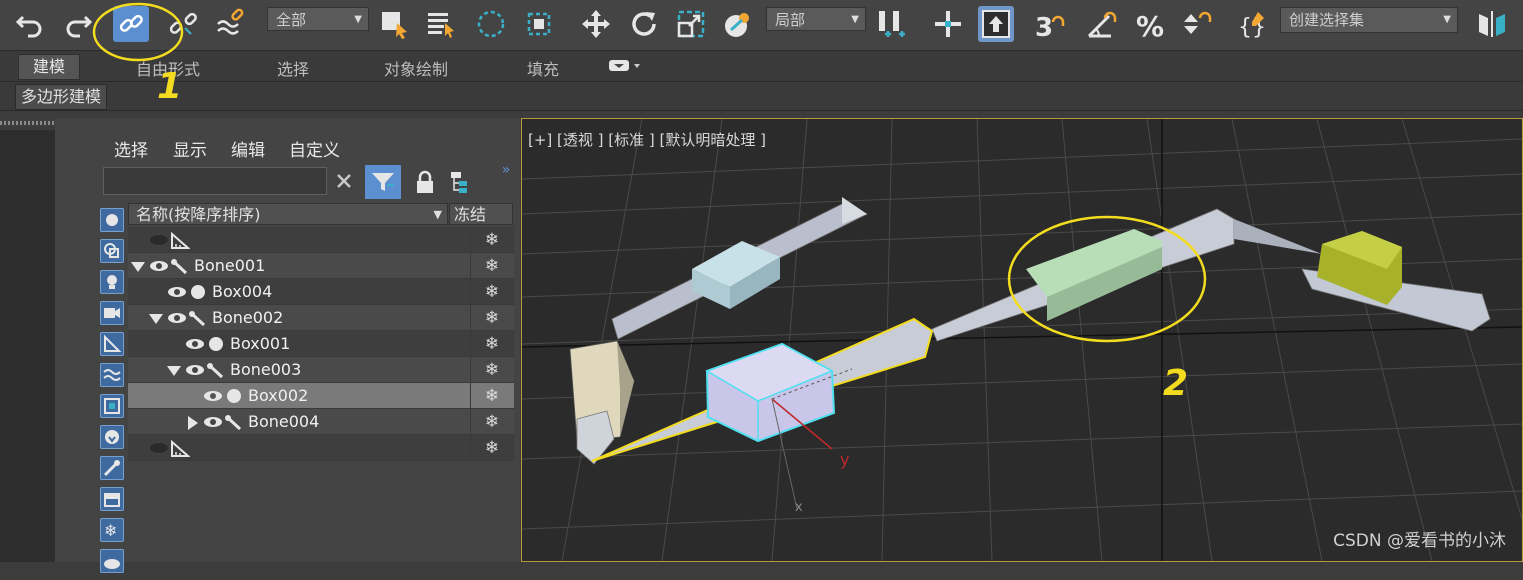  Describe the element at coordinates (318, 19) in the screenshot. I see `selection-filter-dropdown: 全部 ▼` at that location.